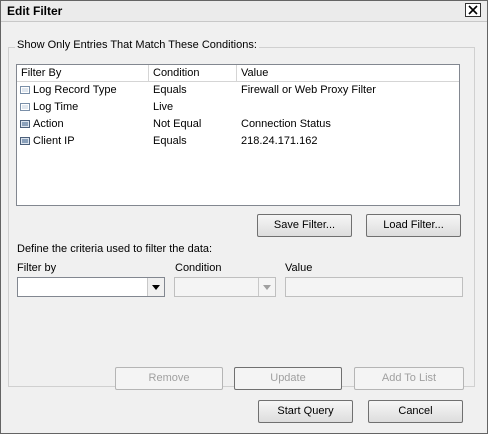 The image size is (488, 434). I want to click on update-button: Update, so click(288, 378).